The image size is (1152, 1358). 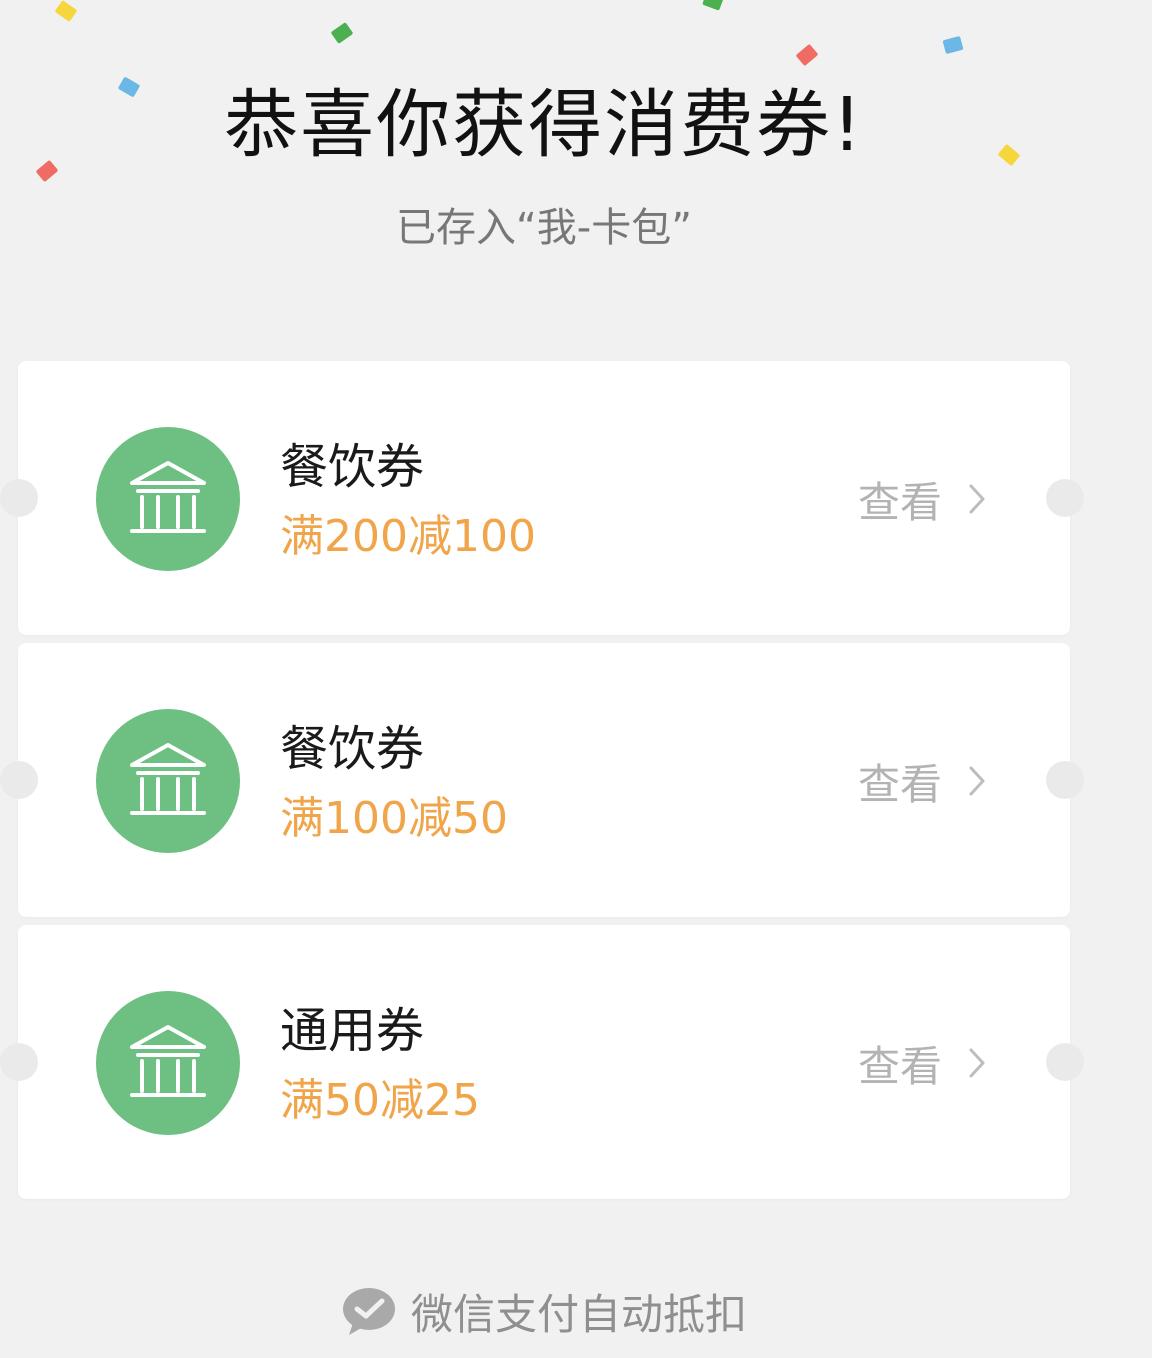 What do you see at coordinates (380, 1100) in the screenshot?
I see `coupon-rule: 满50减25` at bounding box center [380, 1100].